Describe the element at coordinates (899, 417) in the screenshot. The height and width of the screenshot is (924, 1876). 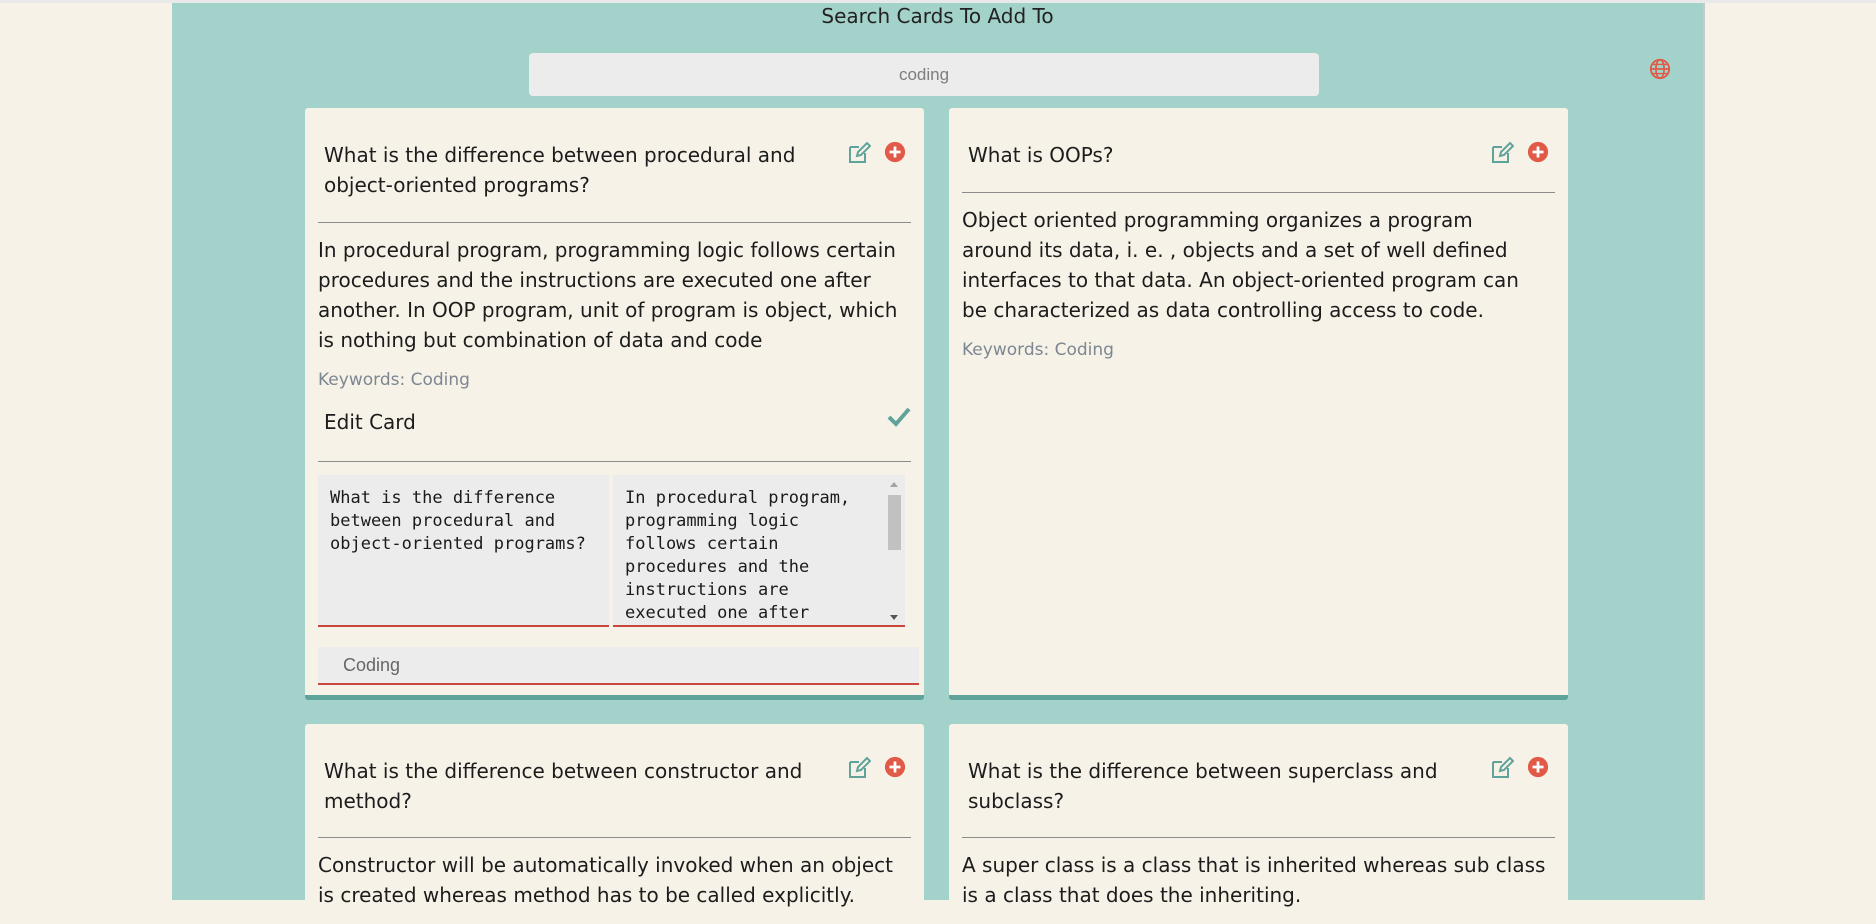
I see `check-icon` at that location.